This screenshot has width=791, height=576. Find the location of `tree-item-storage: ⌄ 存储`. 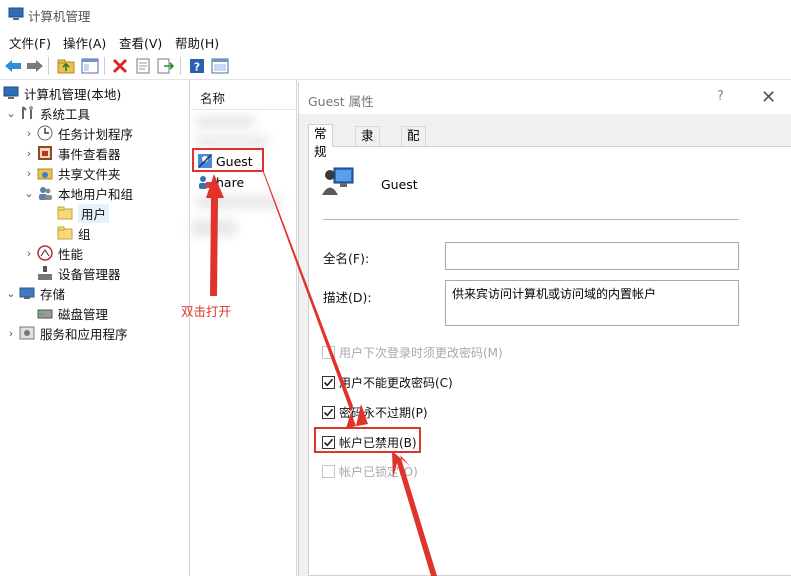

tree-item-storage: ⌄ 存储 is located at coordinates (34, 293).